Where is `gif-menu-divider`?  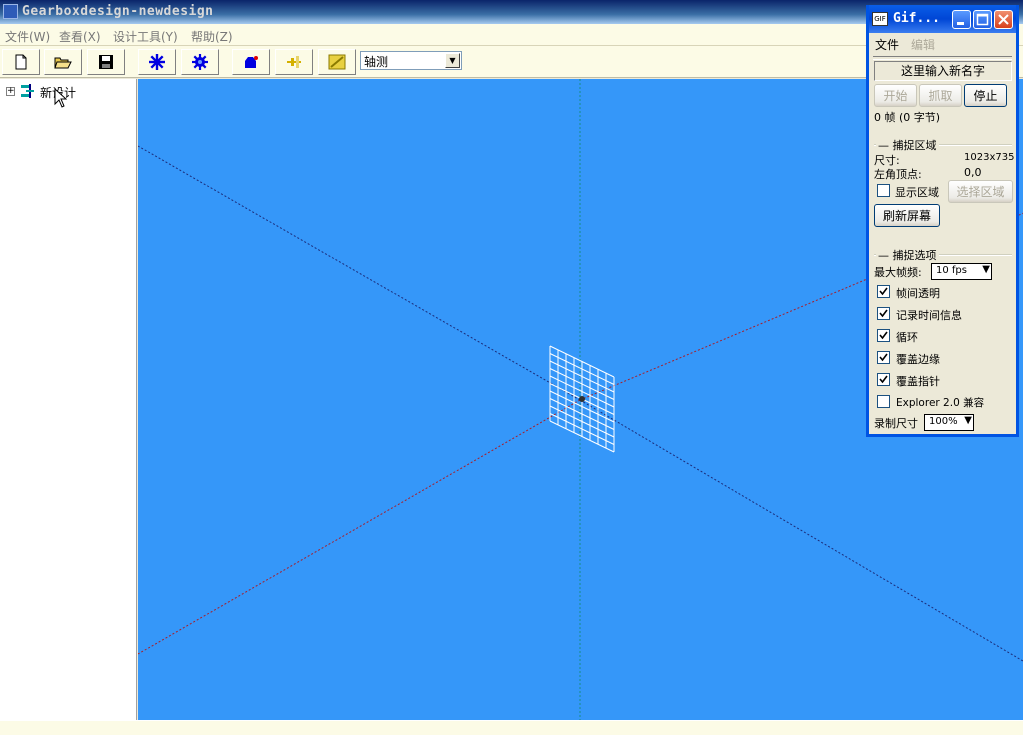
gif-menu-divider is located at coordinates (942, 58).